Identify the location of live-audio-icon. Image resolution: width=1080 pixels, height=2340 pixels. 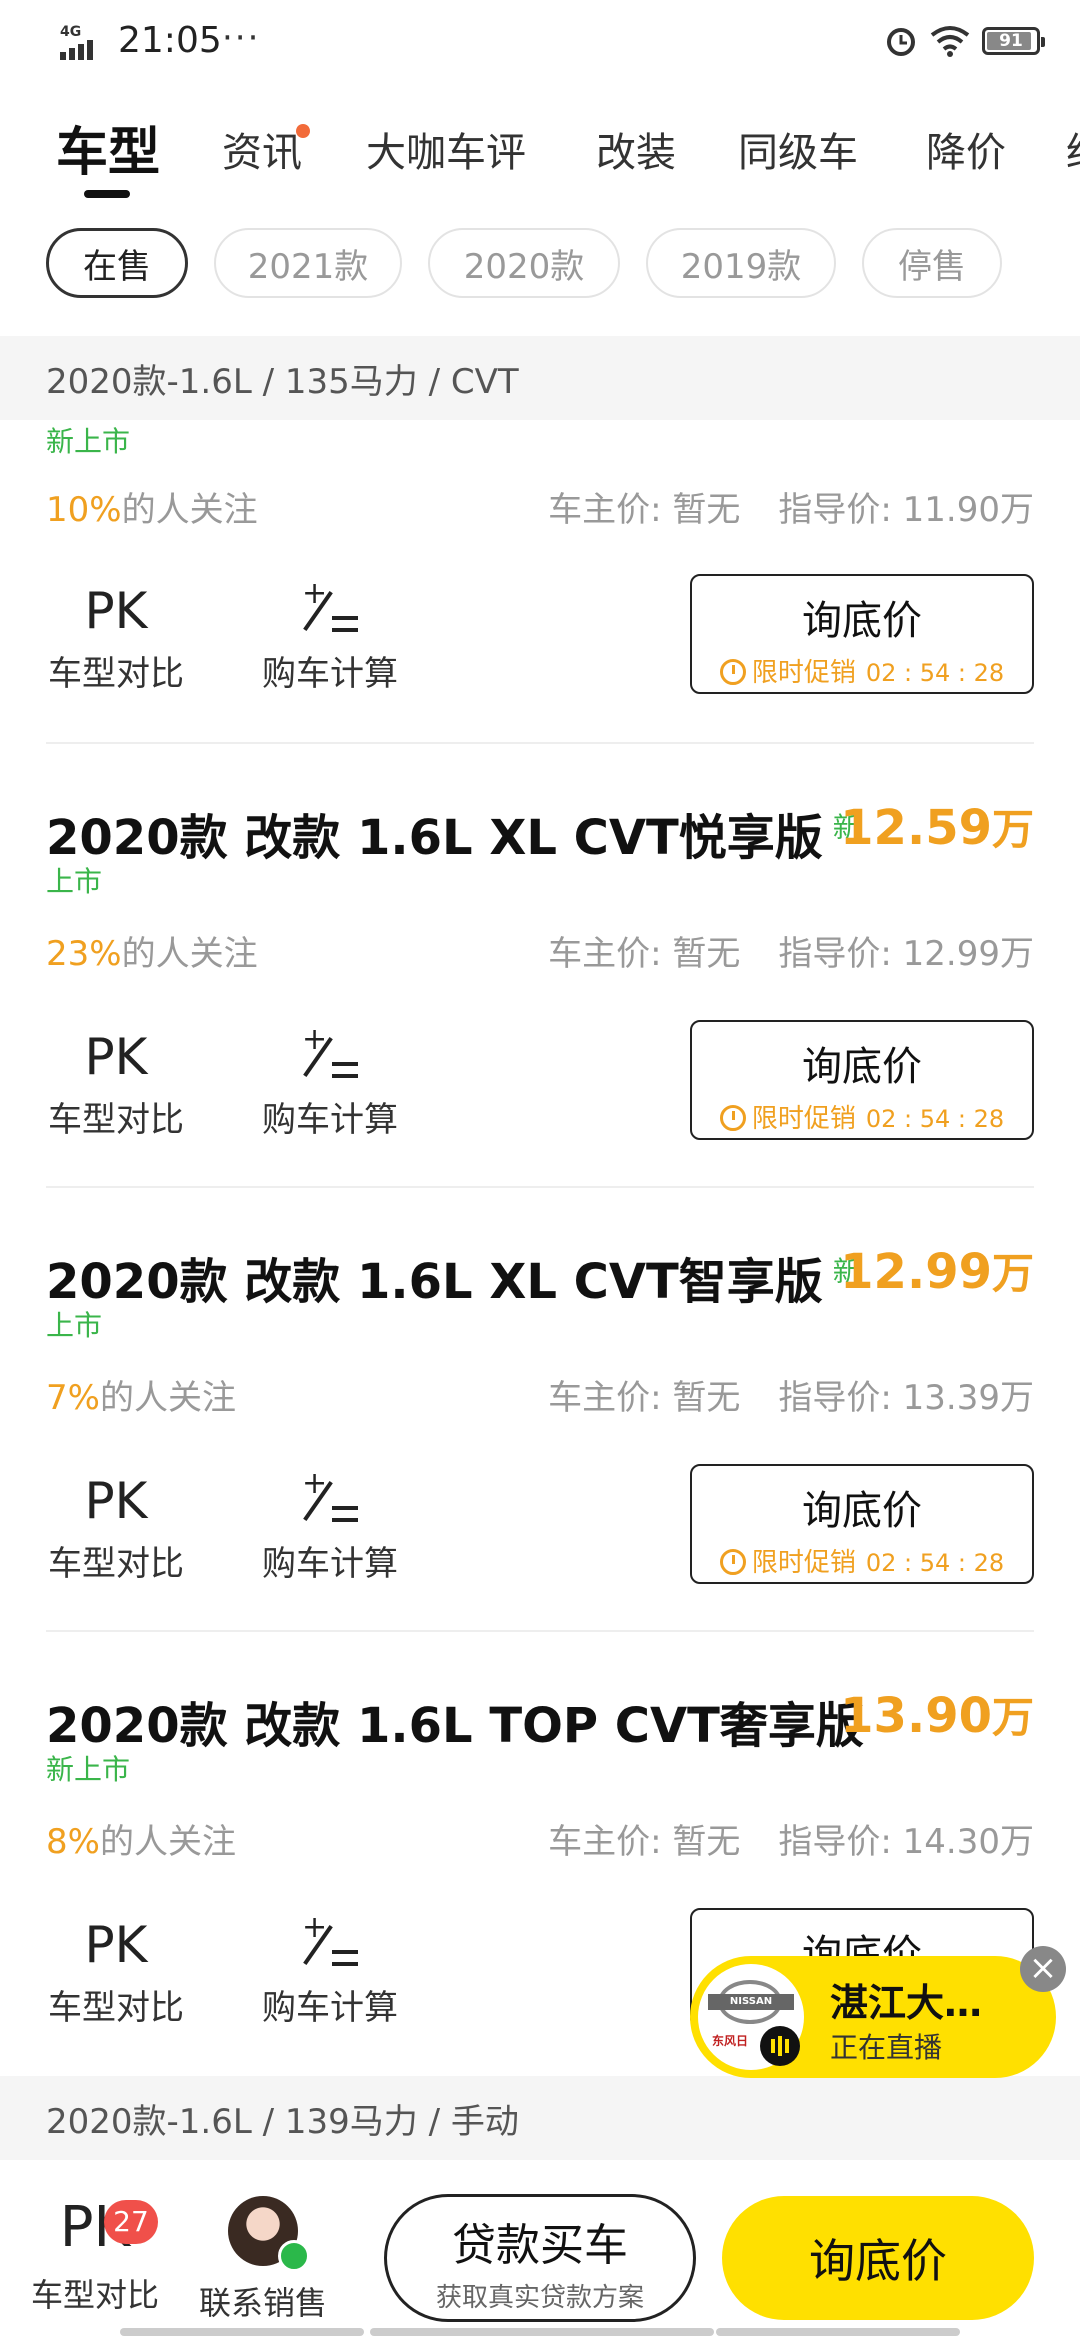
(780, 2046).